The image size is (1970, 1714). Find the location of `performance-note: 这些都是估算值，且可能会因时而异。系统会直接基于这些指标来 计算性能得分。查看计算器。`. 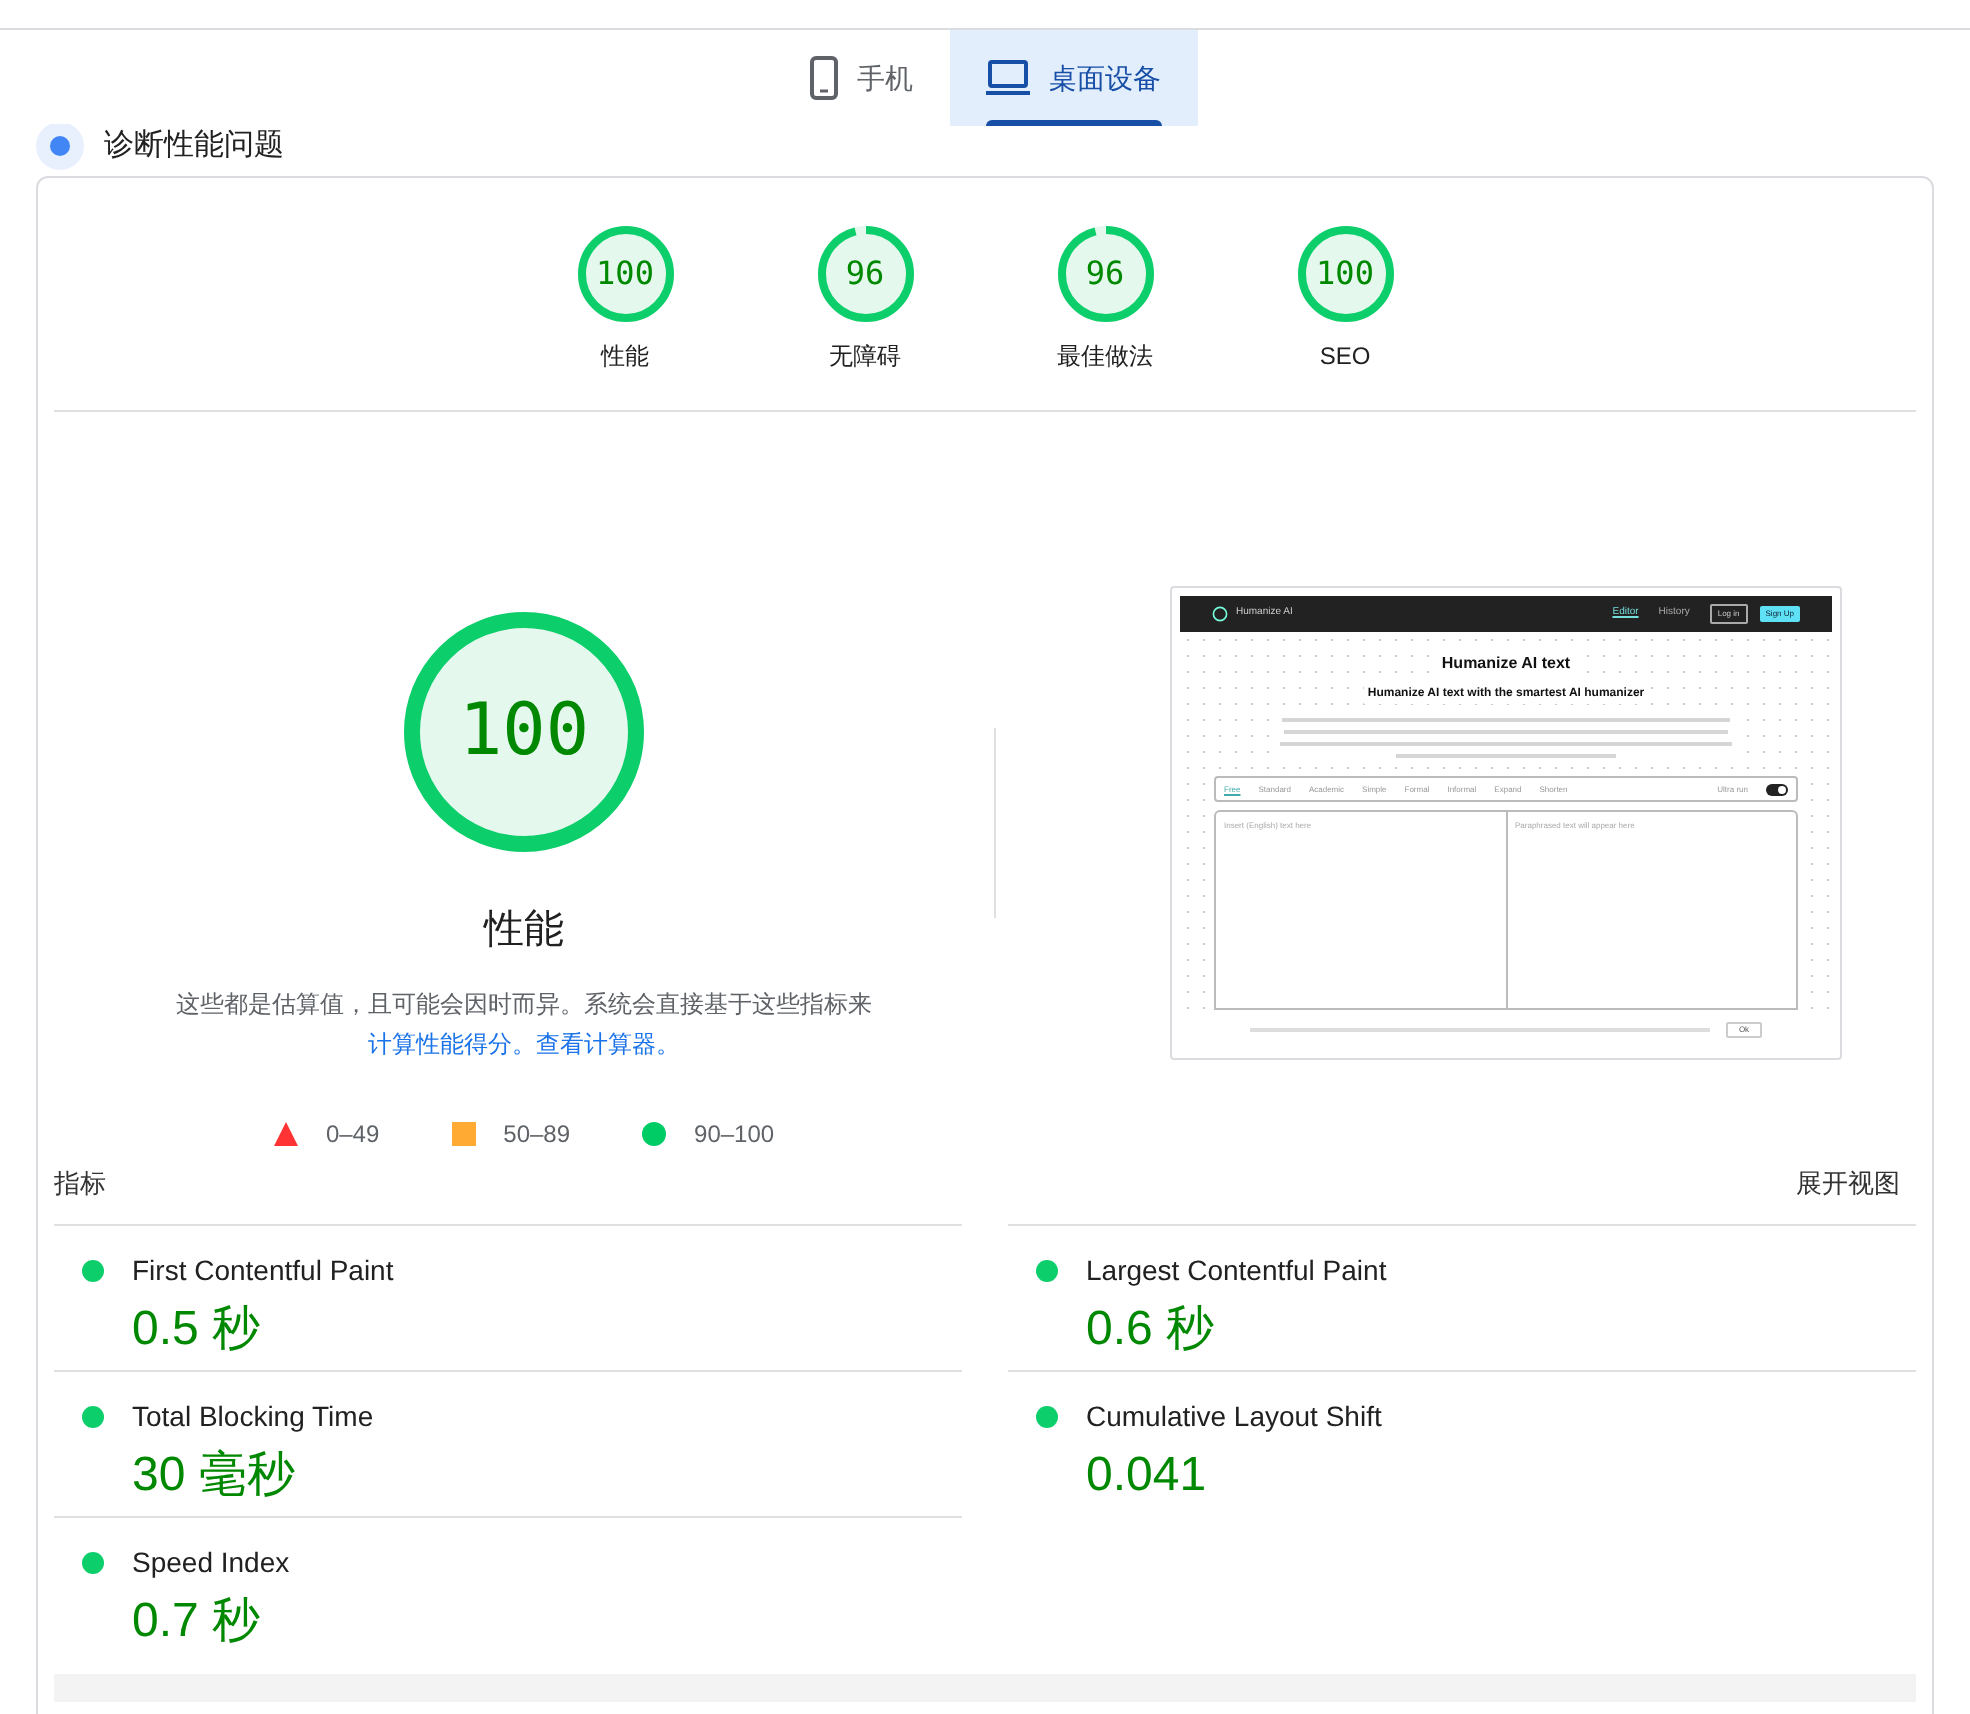

performance-note: 这些都是估算值，且可能会因时而异。系统会直接基于这些指标来 计算性能得分。查看计算器。 is located at coordinates (524, 1025).